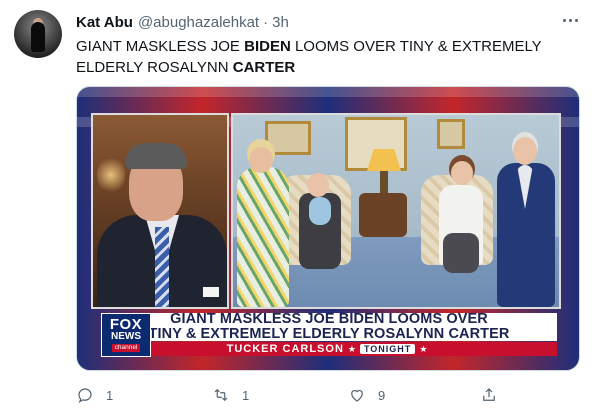 Image resolution: width=596 pixels, height=417 pixels. Describe the element at coordinates (160, 46) in the screenshot. I see `tweet-text-segment: GIANT MASKLESS JOE` at that location.